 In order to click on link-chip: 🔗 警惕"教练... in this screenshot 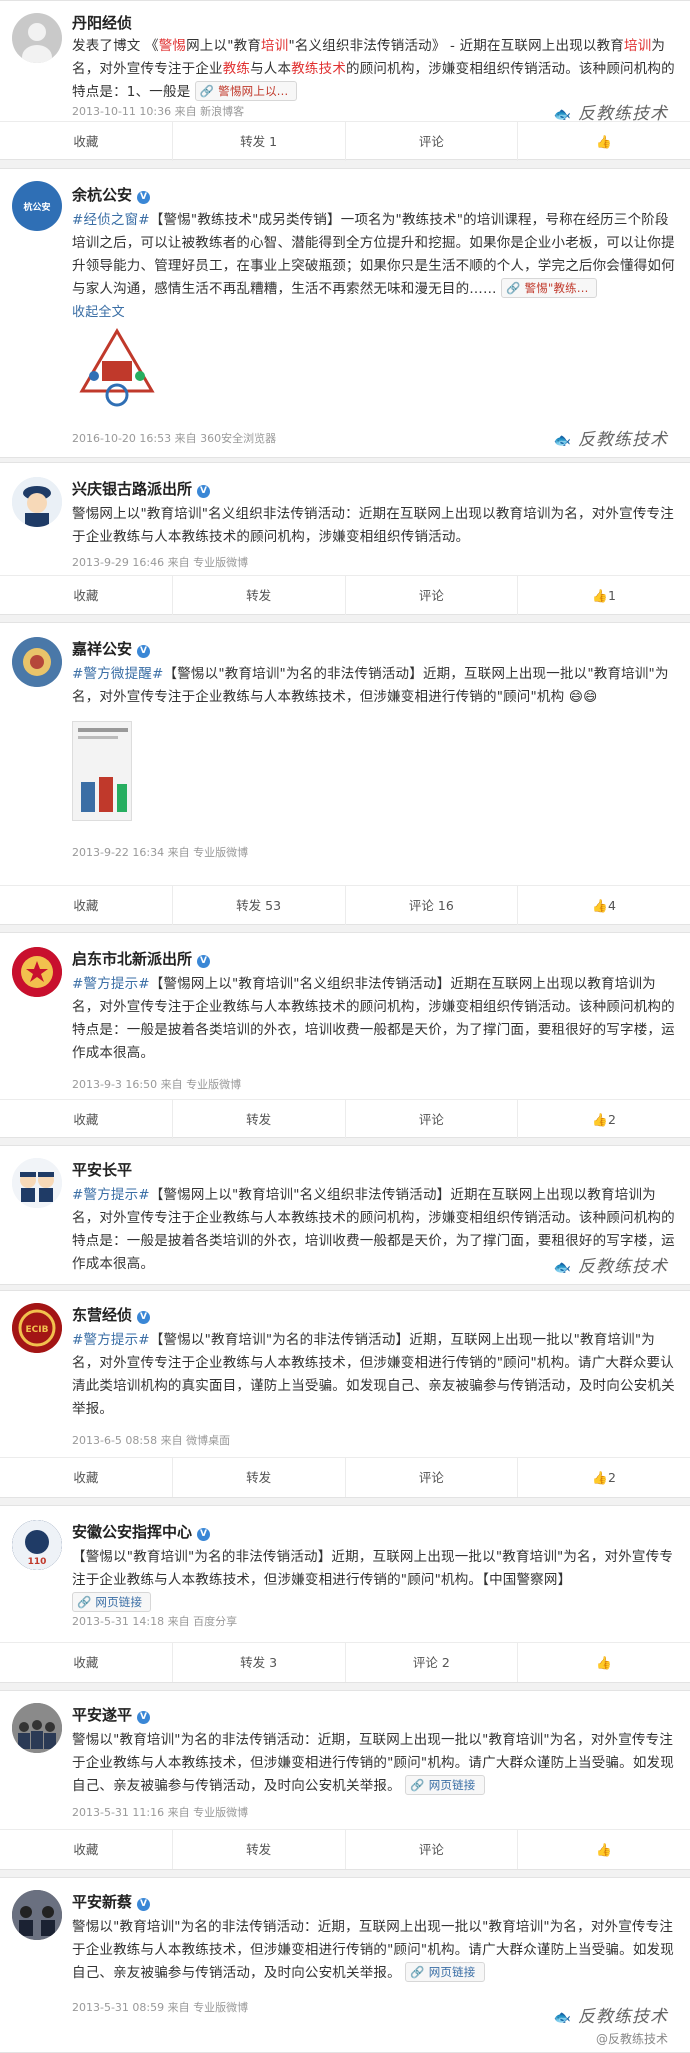, I will do `click(549, 288)`.